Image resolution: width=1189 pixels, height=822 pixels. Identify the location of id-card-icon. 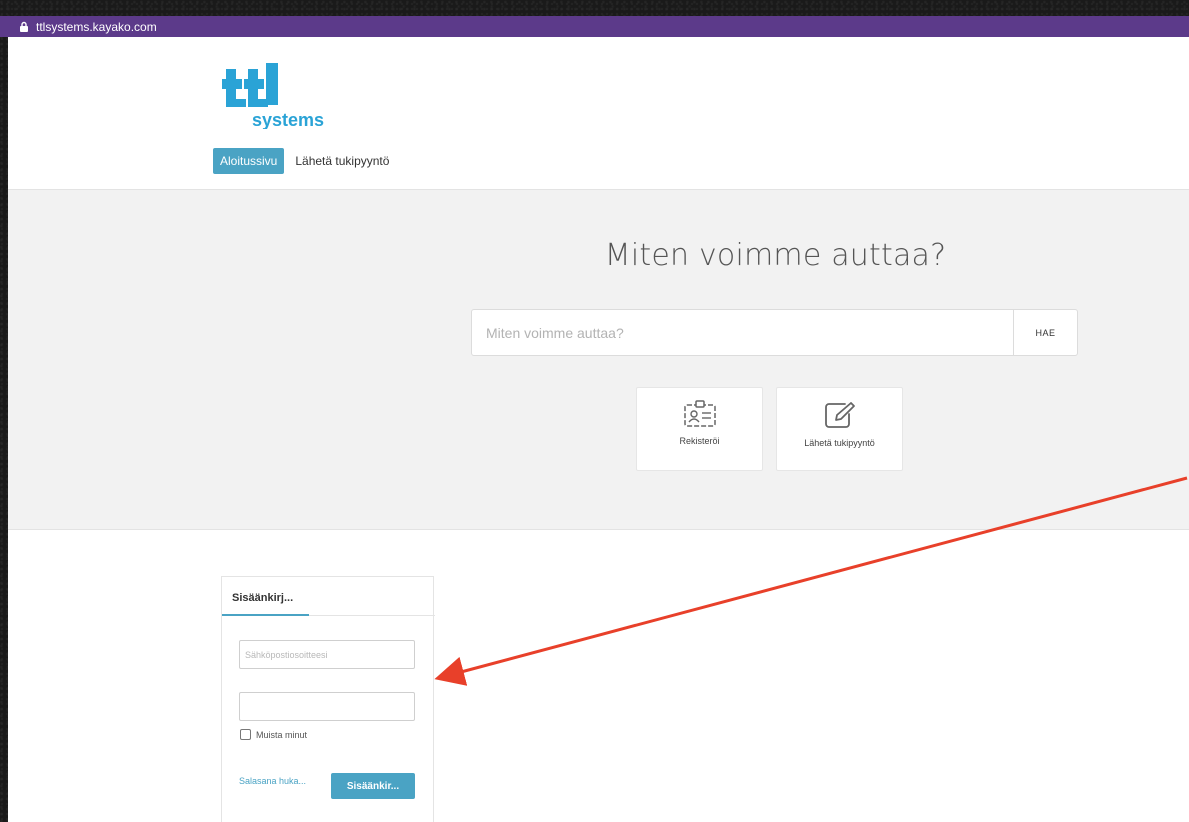
(699, 413).